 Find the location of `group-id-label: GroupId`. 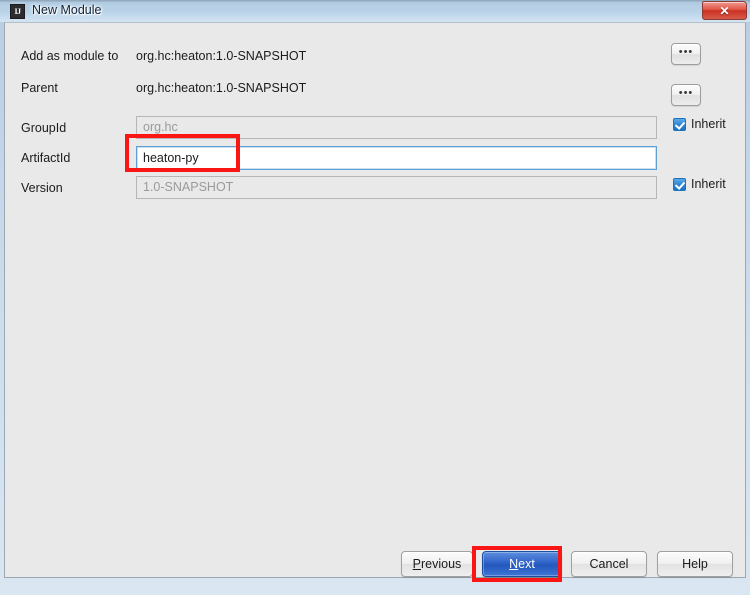

group-id-label: GroupId is located at coordinates (44, 128).